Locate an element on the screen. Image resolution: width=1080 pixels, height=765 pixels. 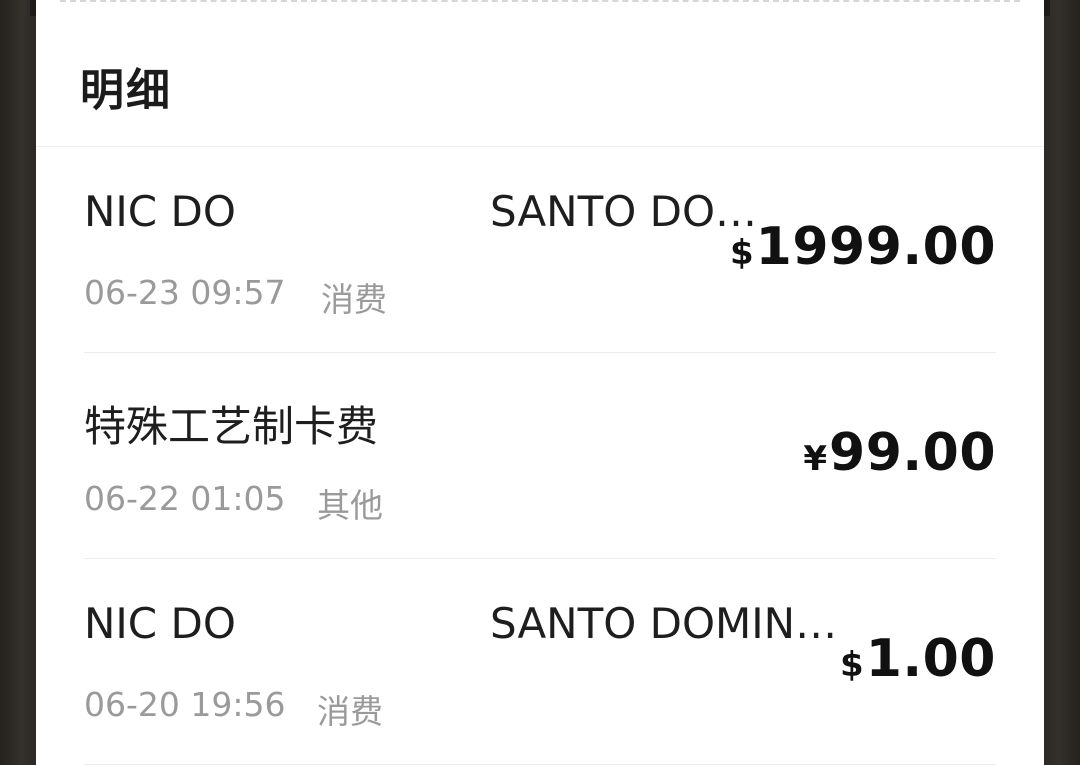
transaction-datetime: 06-22 01:05 is located at coordinates (185, 498).